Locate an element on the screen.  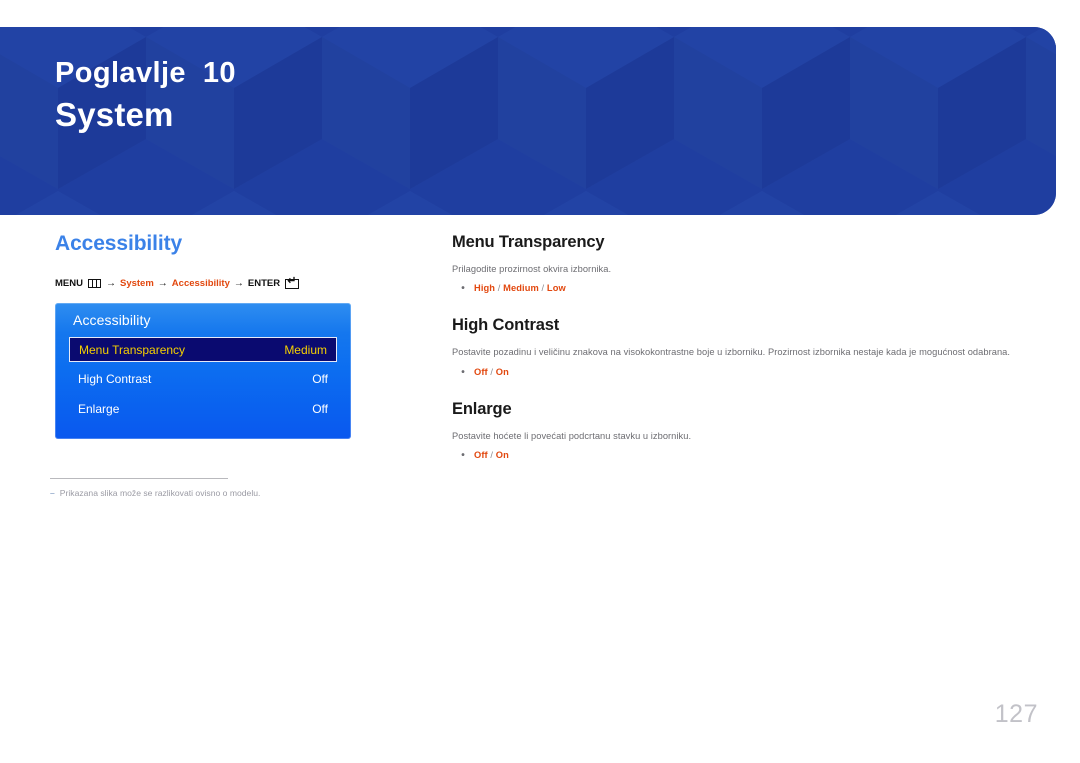
chapter-label: Poglavlje 10 is located at coordinates (145, 73).